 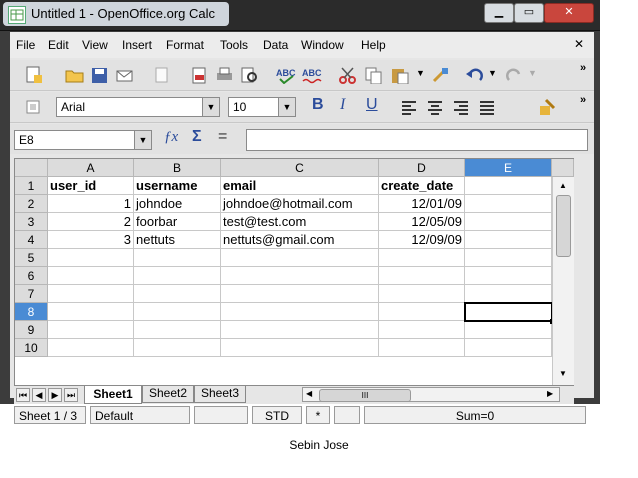 I want to click on open-folder-icon, so click(x=75, y=75).